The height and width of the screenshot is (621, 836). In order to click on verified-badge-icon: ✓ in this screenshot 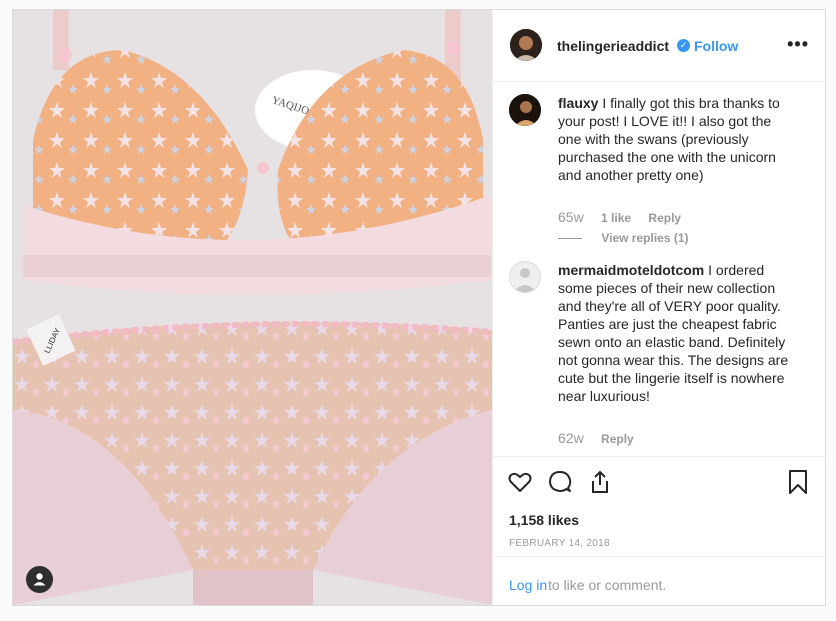, I will do `click(683, 45)`.